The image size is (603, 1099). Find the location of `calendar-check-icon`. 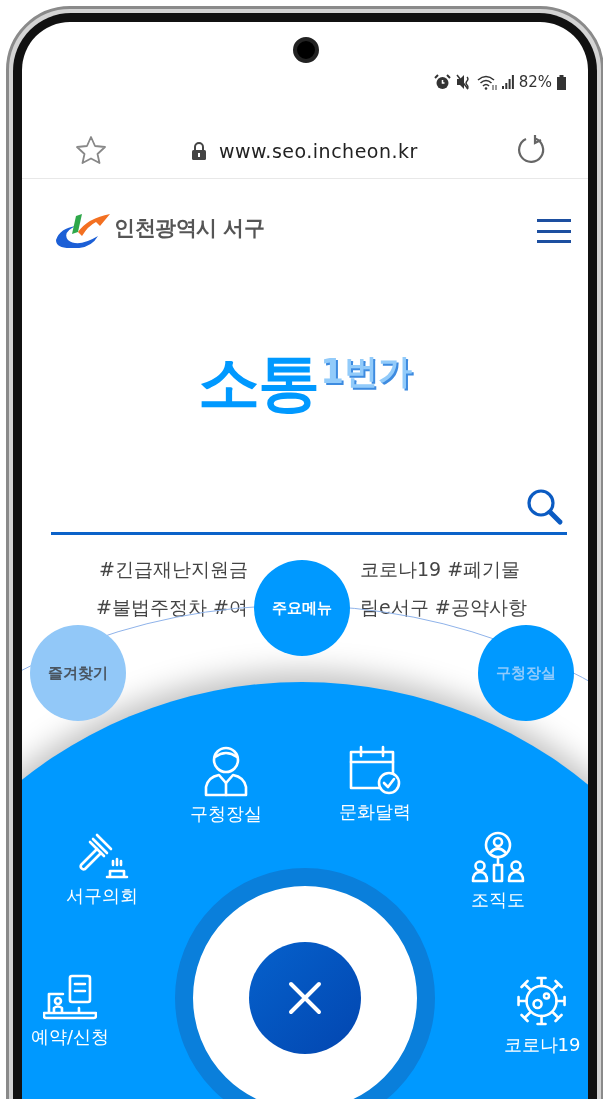

calendar-check-icon is located at coordinates (375, 770).